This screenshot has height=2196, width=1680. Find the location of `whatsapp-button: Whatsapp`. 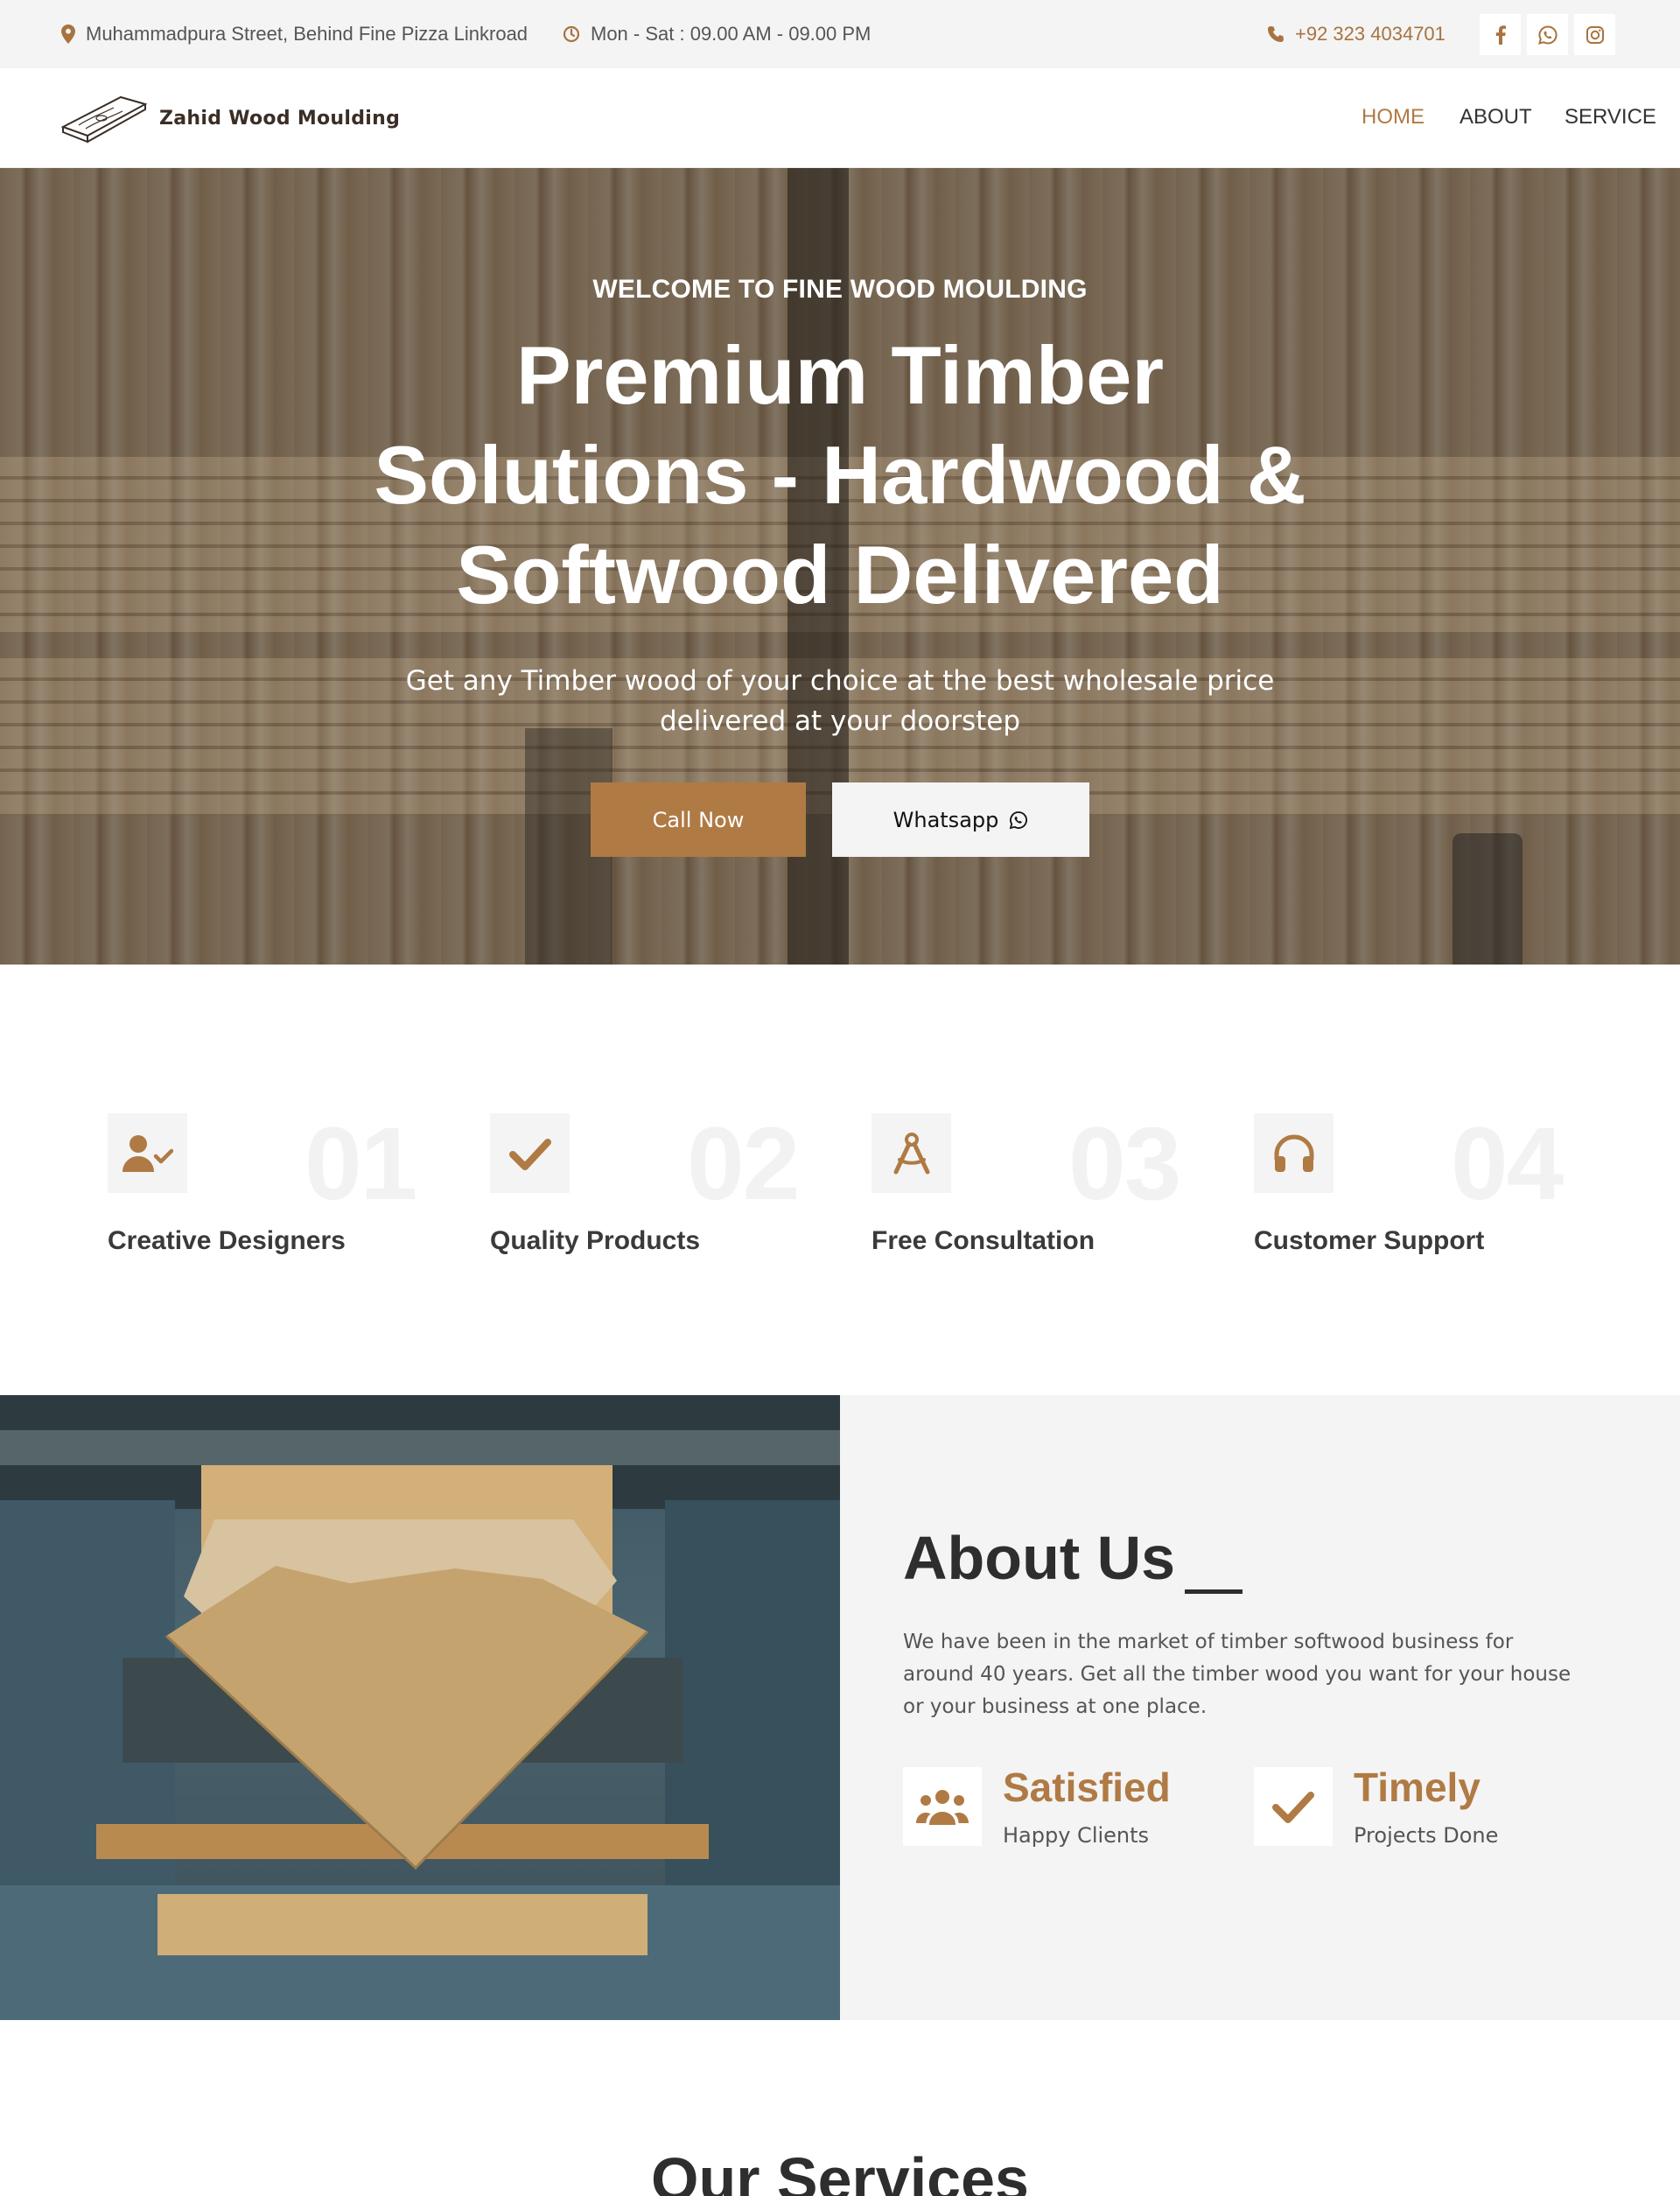

whatsapp-button: Whatsapp is located at coordinates (960, 819).